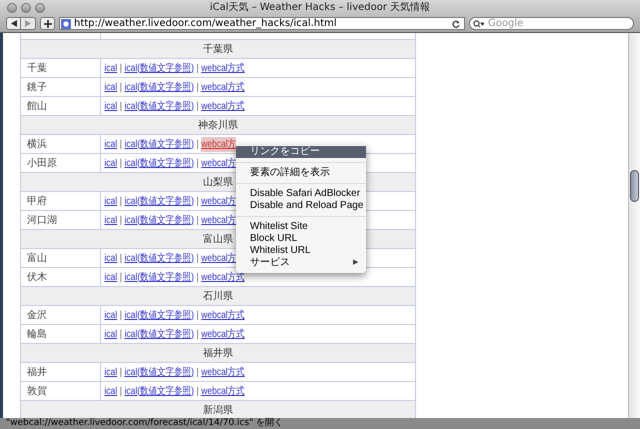 This screenshot has width=640, height=429. What do you see at coordinates (478, 24) in the screenshot?
I see `search-icon` at bounding box center [478, 24].